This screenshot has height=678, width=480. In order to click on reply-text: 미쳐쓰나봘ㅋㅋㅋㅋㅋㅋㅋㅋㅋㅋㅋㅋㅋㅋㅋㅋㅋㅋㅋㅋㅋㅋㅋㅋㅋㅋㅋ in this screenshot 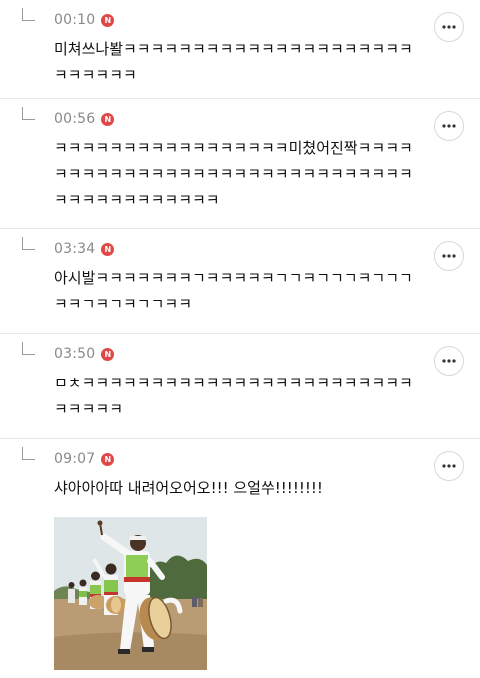, I will do `click(233, 62)`.